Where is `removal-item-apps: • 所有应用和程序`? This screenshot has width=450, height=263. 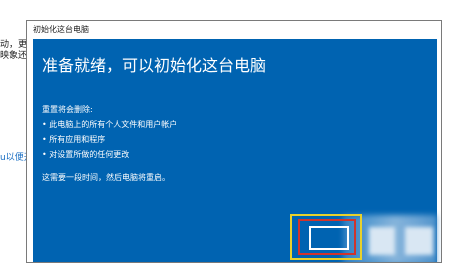
removal-item-apps: • 所有应用和程序 is located at coordinates (74, 139).